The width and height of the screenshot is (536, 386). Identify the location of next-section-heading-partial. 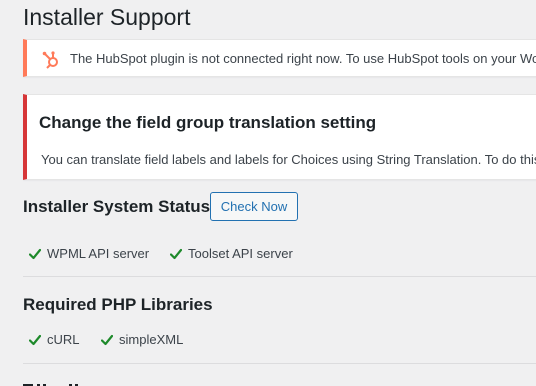
(123, 381).